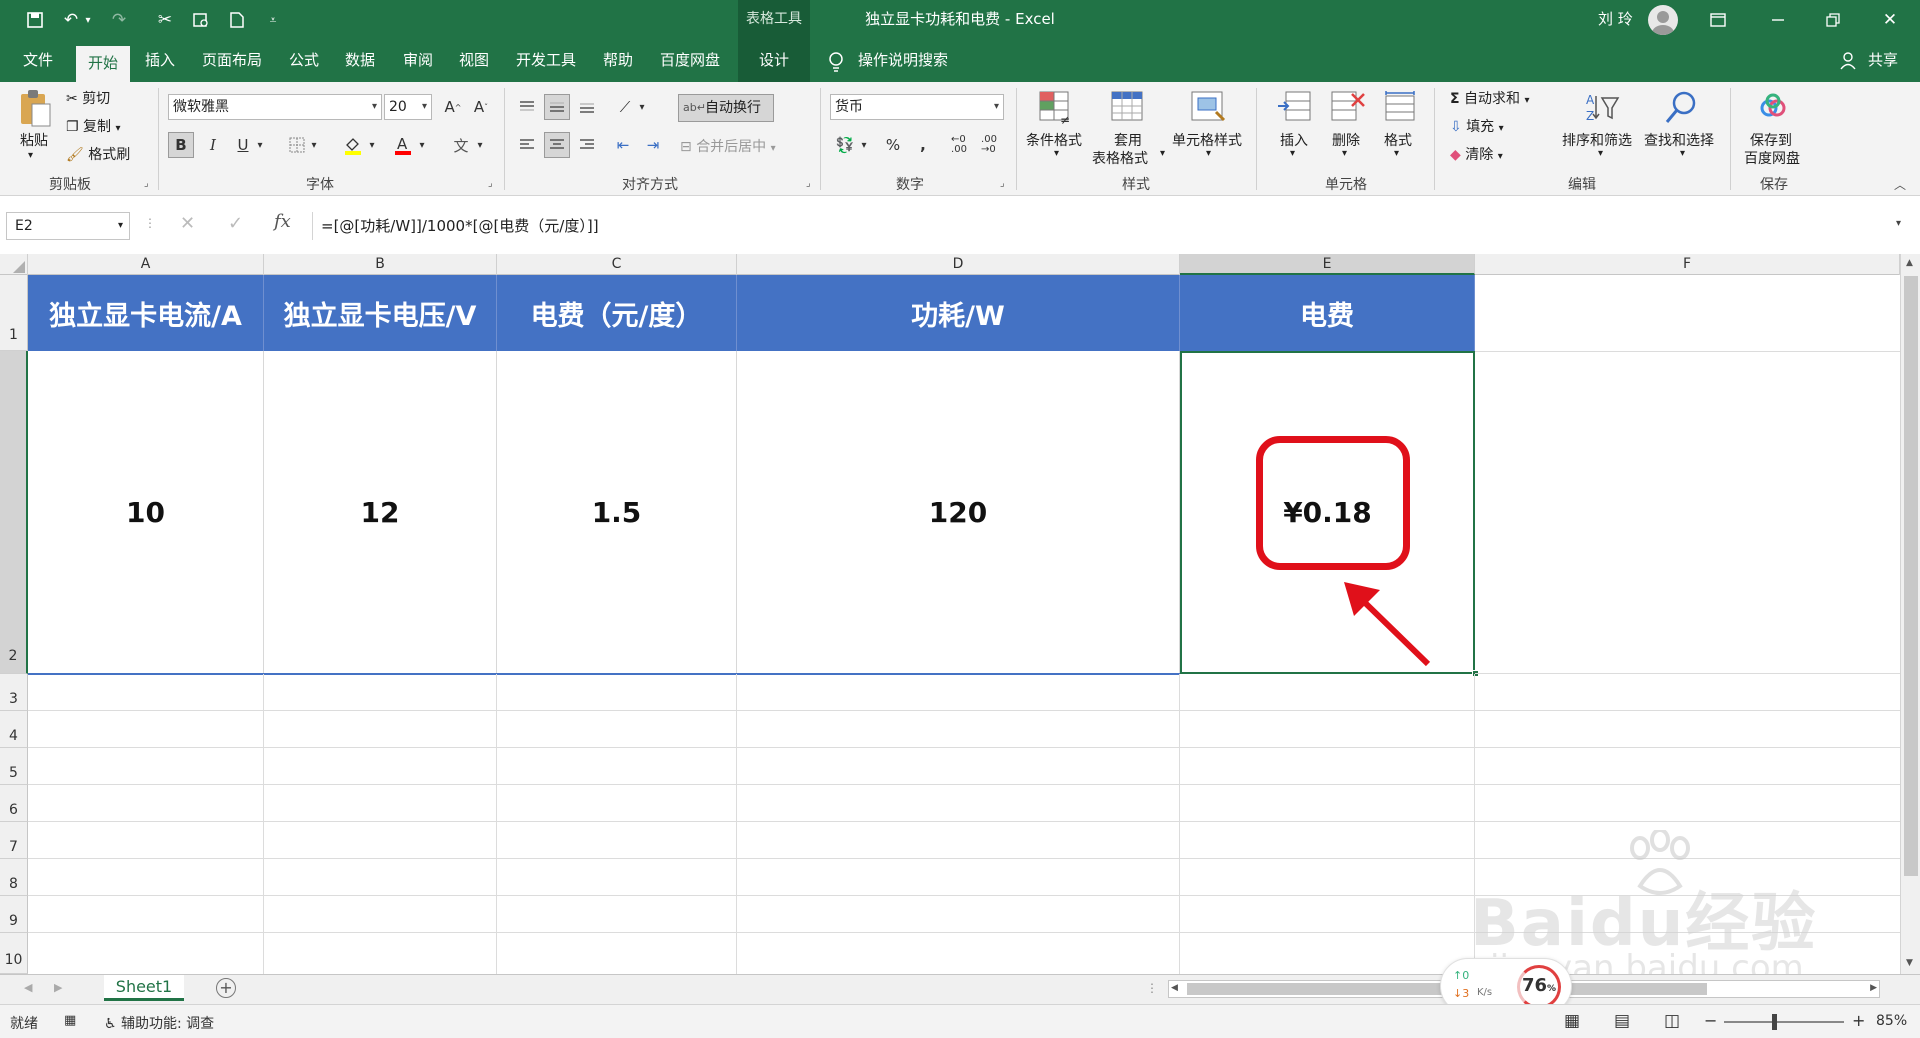 This screenshot has height=1038, width=1920. What do you see at coordinates (474, 61) in the screenshot?
I see `tab-view: 视图` at bounding box center [474, 61].